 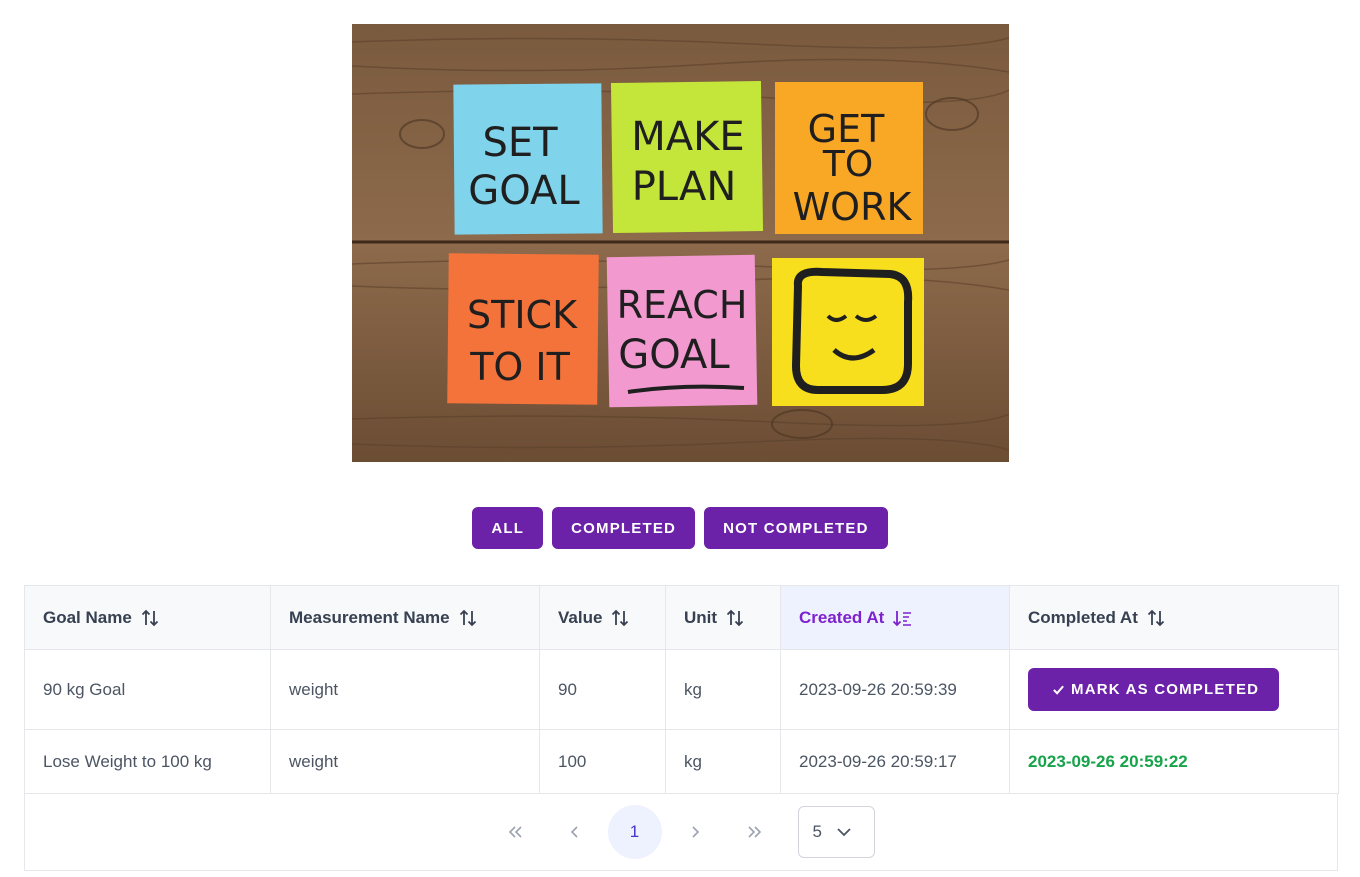 What do you see at coordinates (87, 617) in the screenshot?
I see `column-header-label: Goal Name` at bounding box center [87, 617].